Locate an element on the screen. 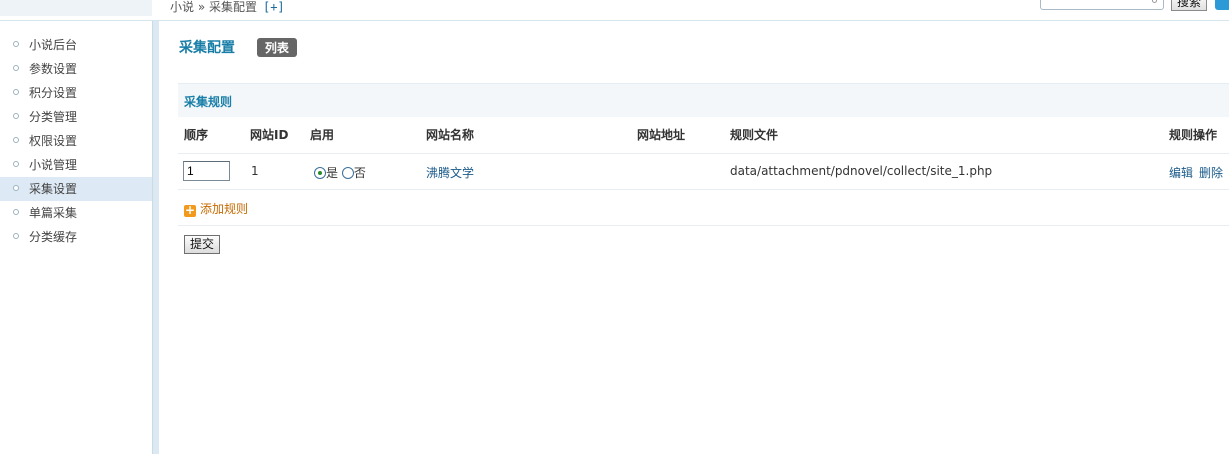  search-input is located at coordinates (1102, 5).